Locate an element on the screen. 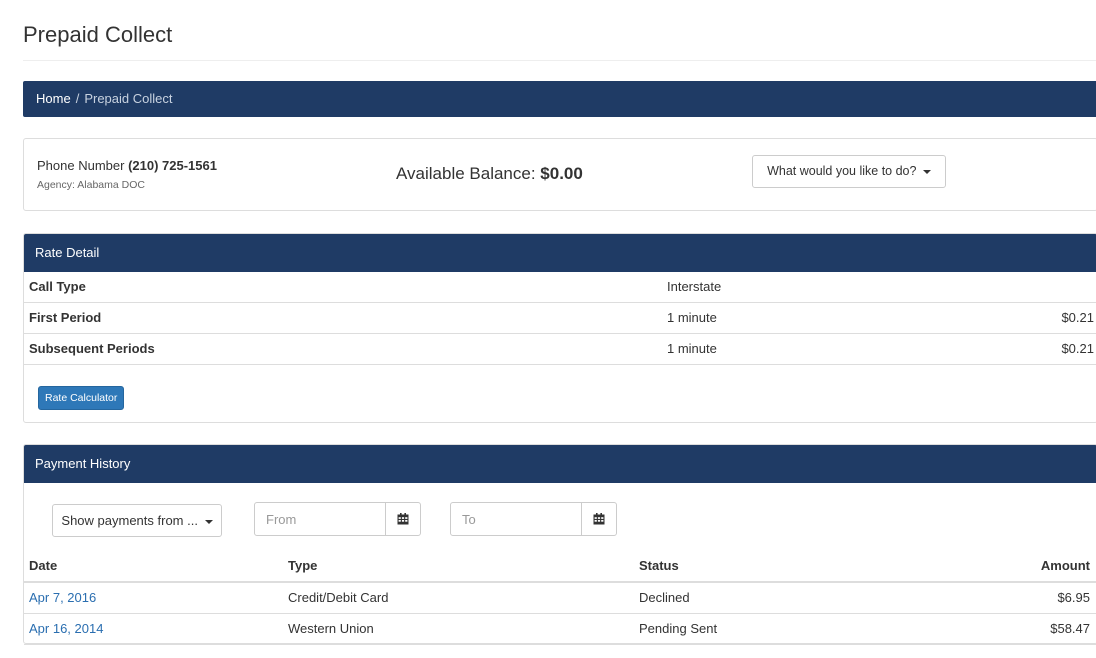 The height and width of the screenshot is (658, 1096). payment-amount: $58.47 is located at coordinates (1070, 628).